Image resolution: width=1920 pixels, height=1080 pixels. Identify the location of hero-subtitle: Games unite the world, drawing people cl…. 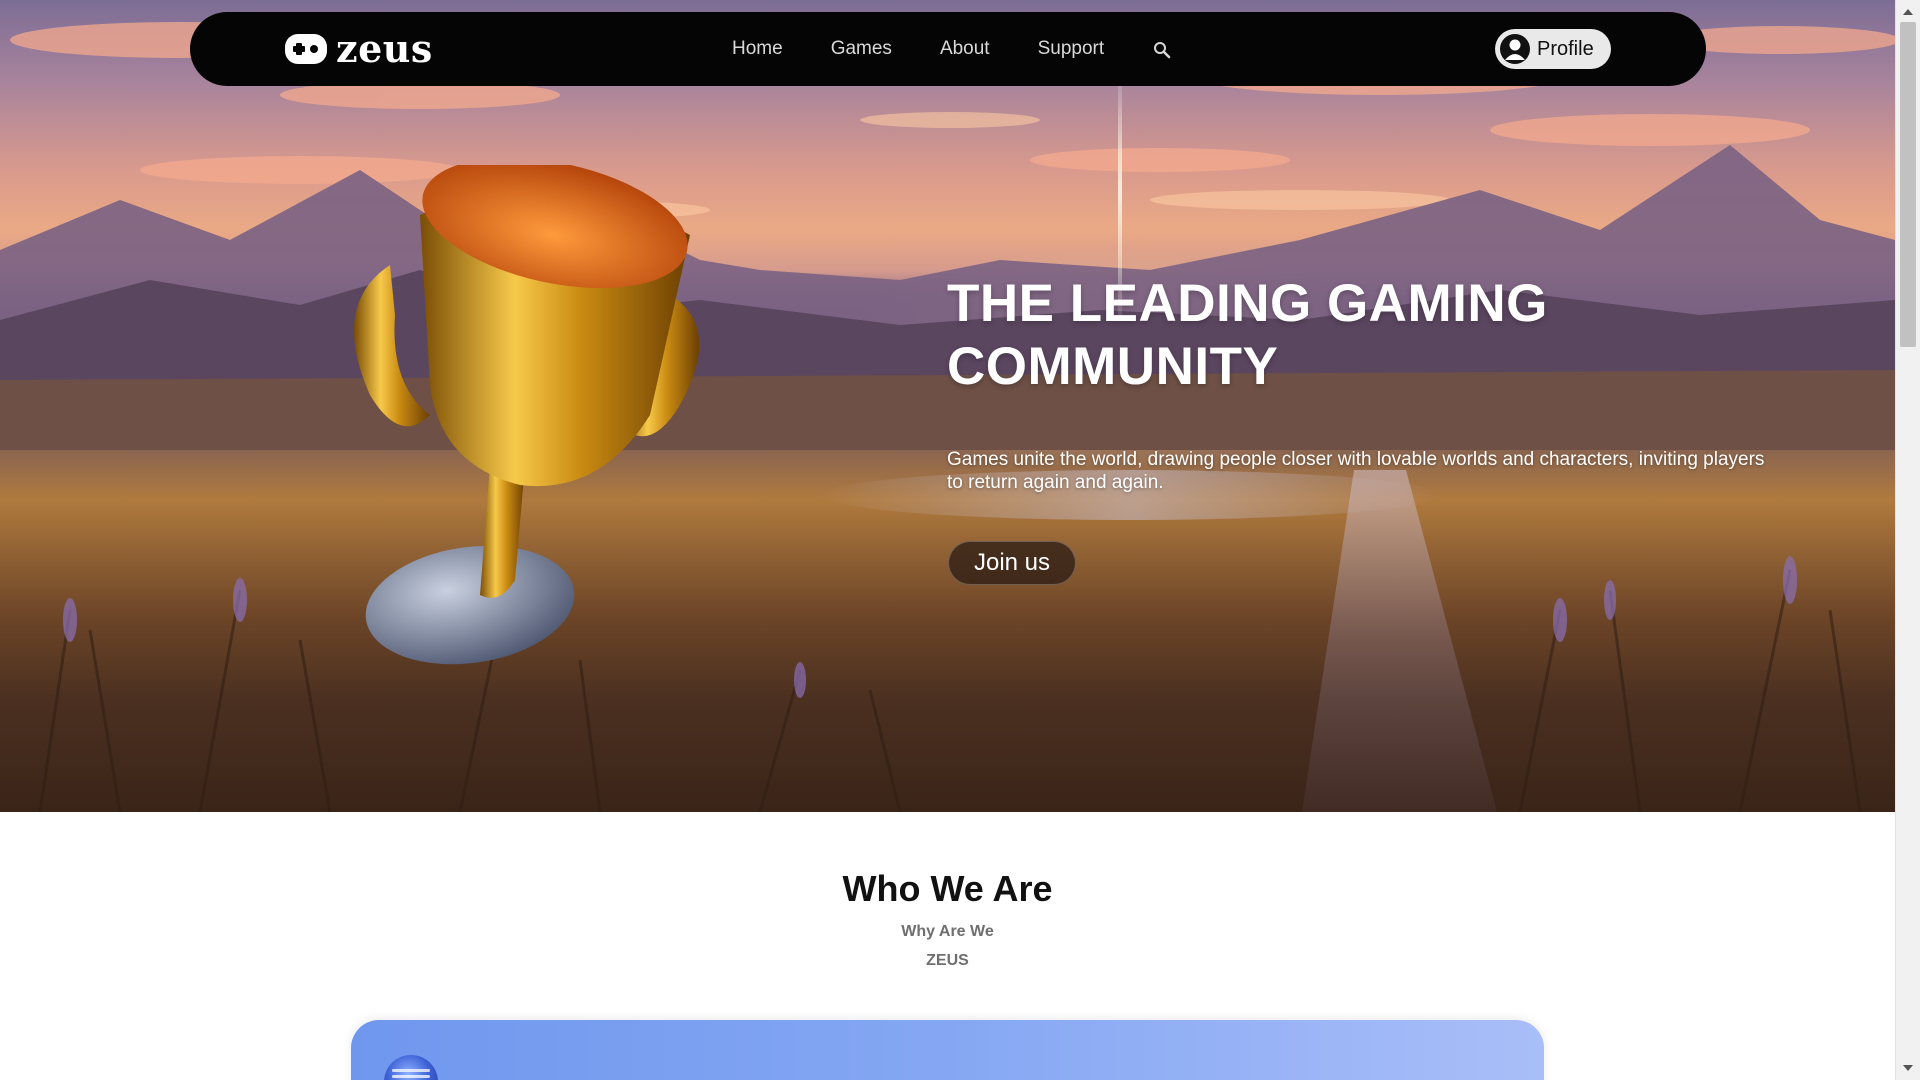
(1356, 471).